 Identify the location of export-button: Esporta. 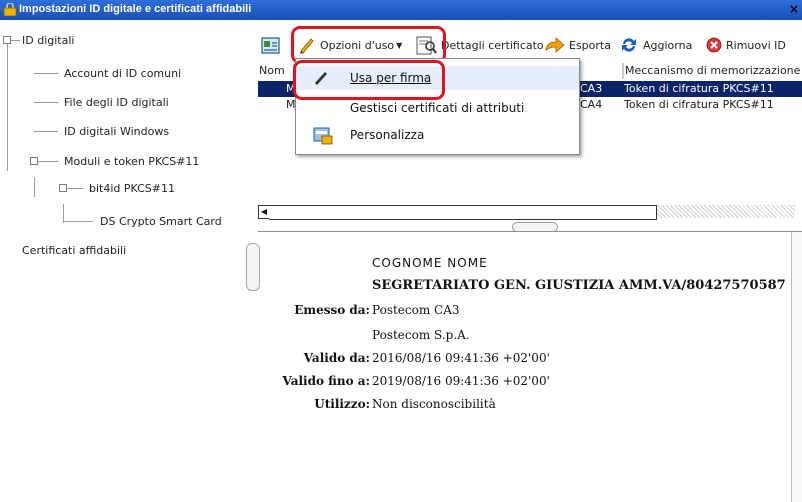
(578, 45).